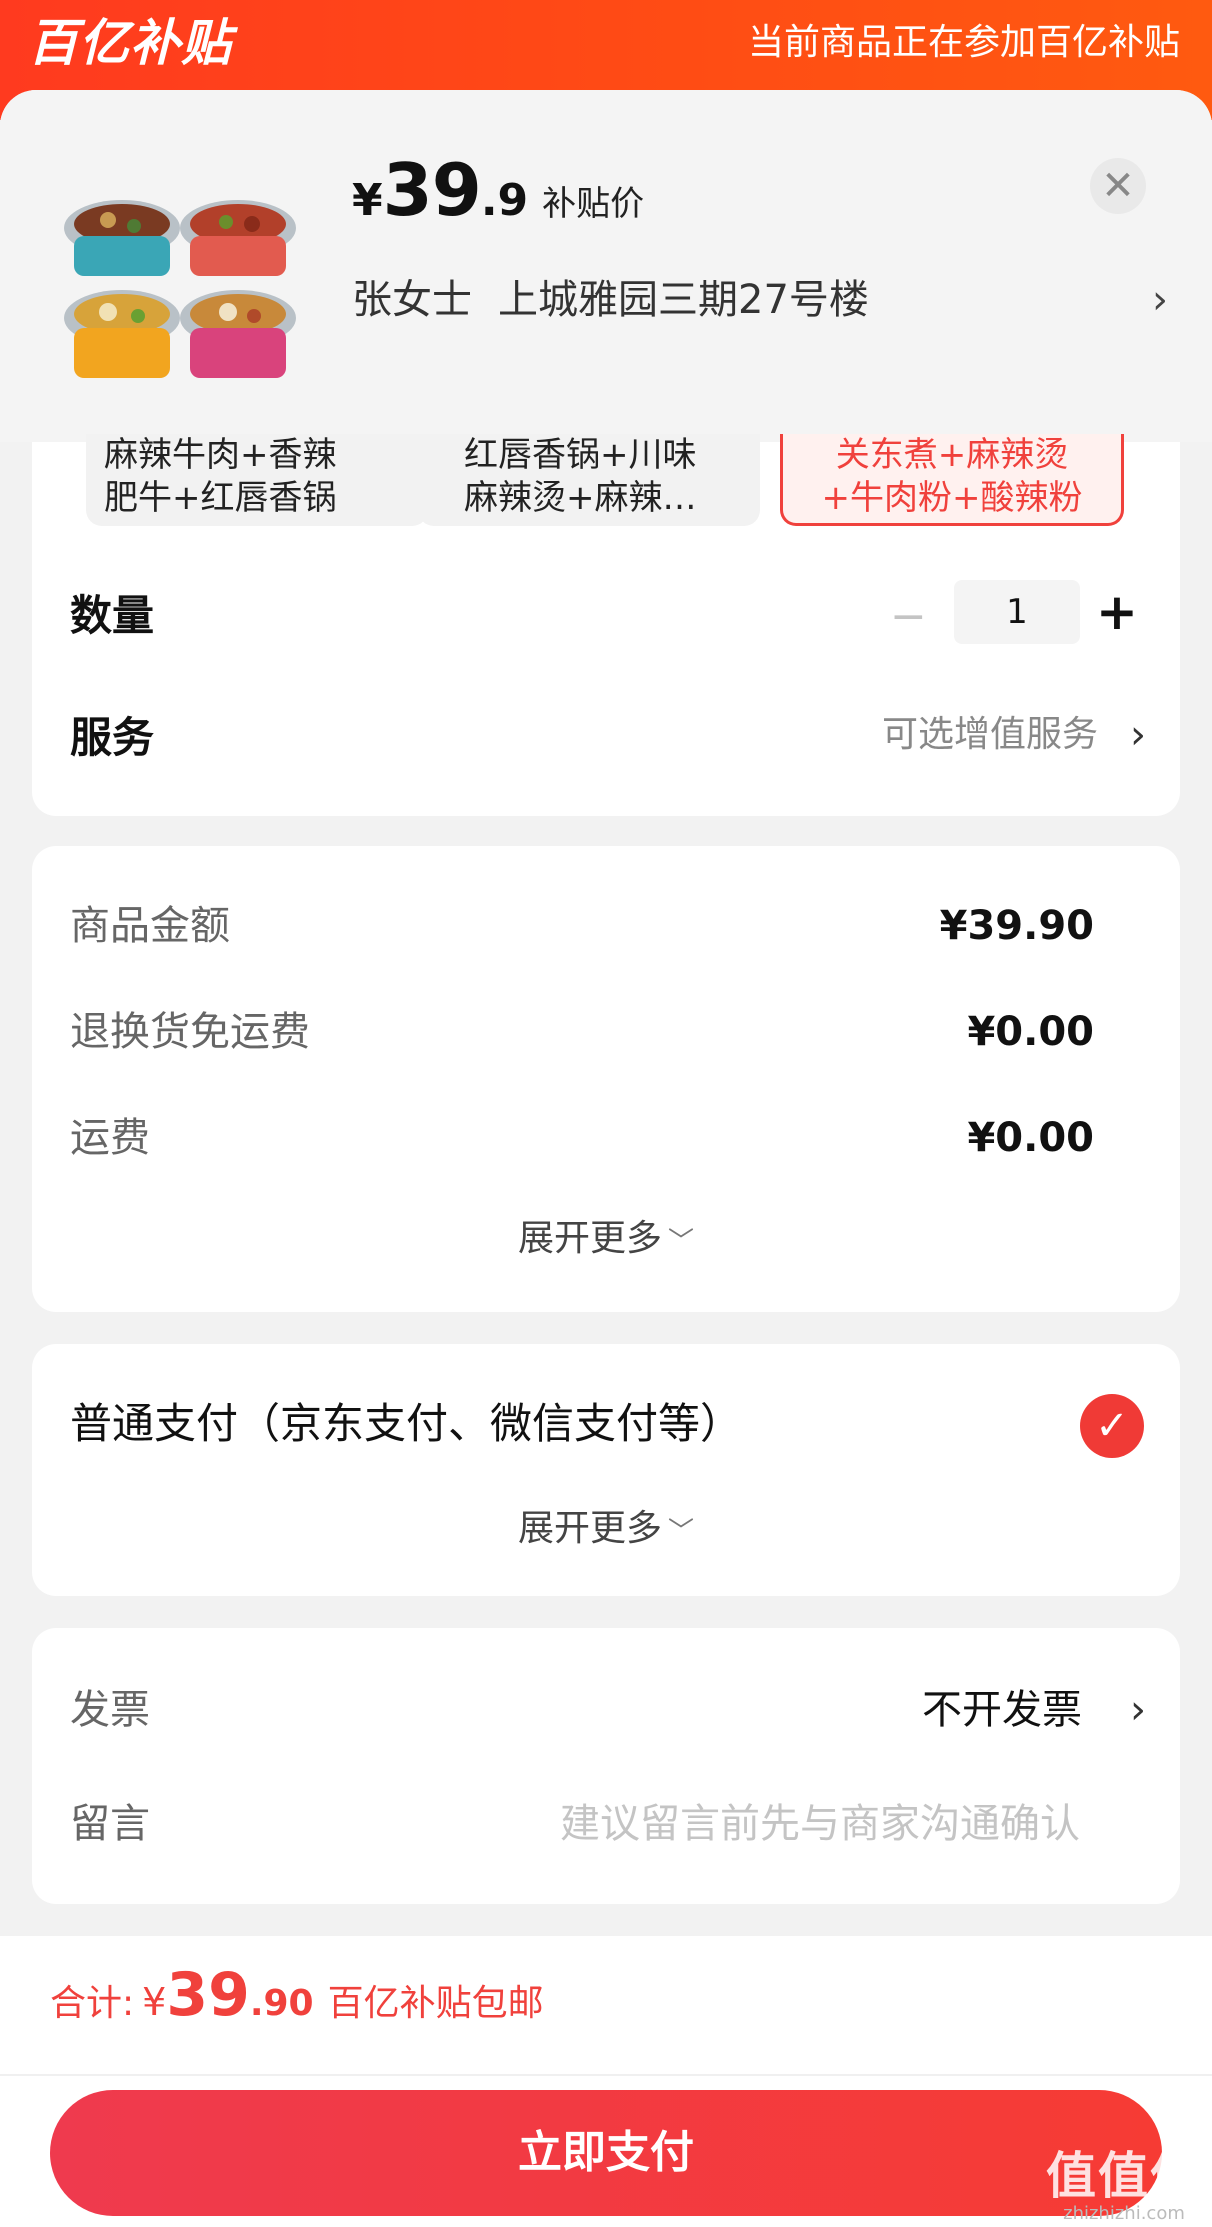  I want to click on quantity-input: 1, so click(1017, 612).